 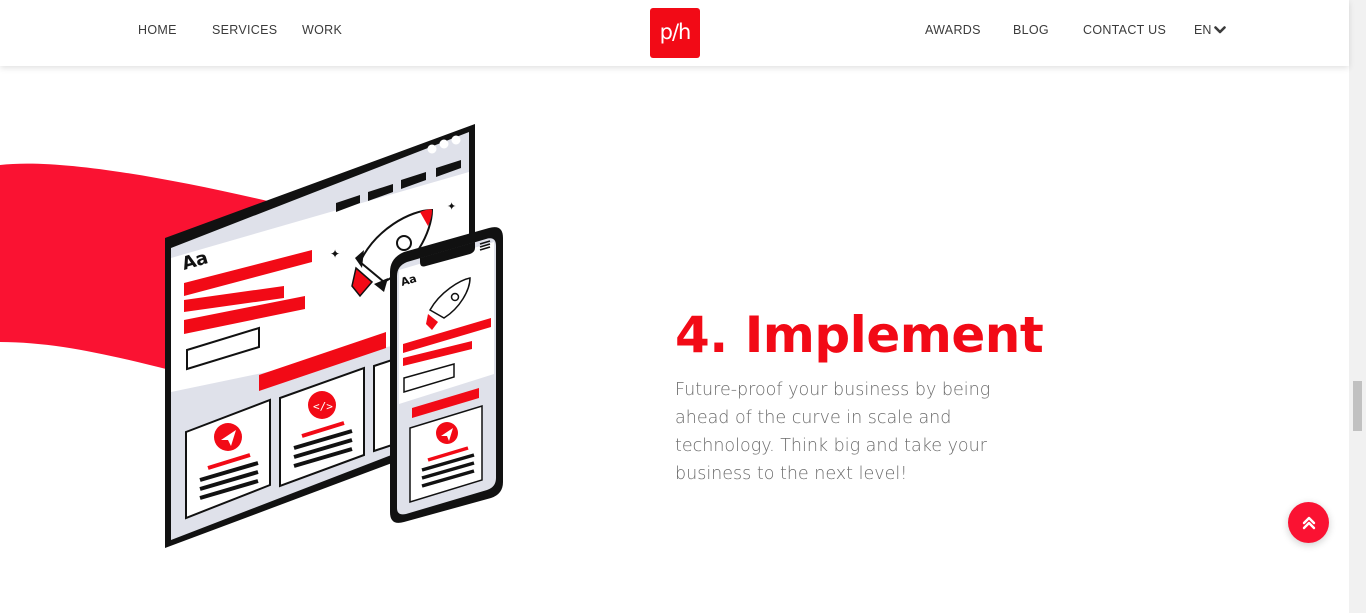 I want to click on nav-blog-link: BLOG, so click(x=1031, y=30).